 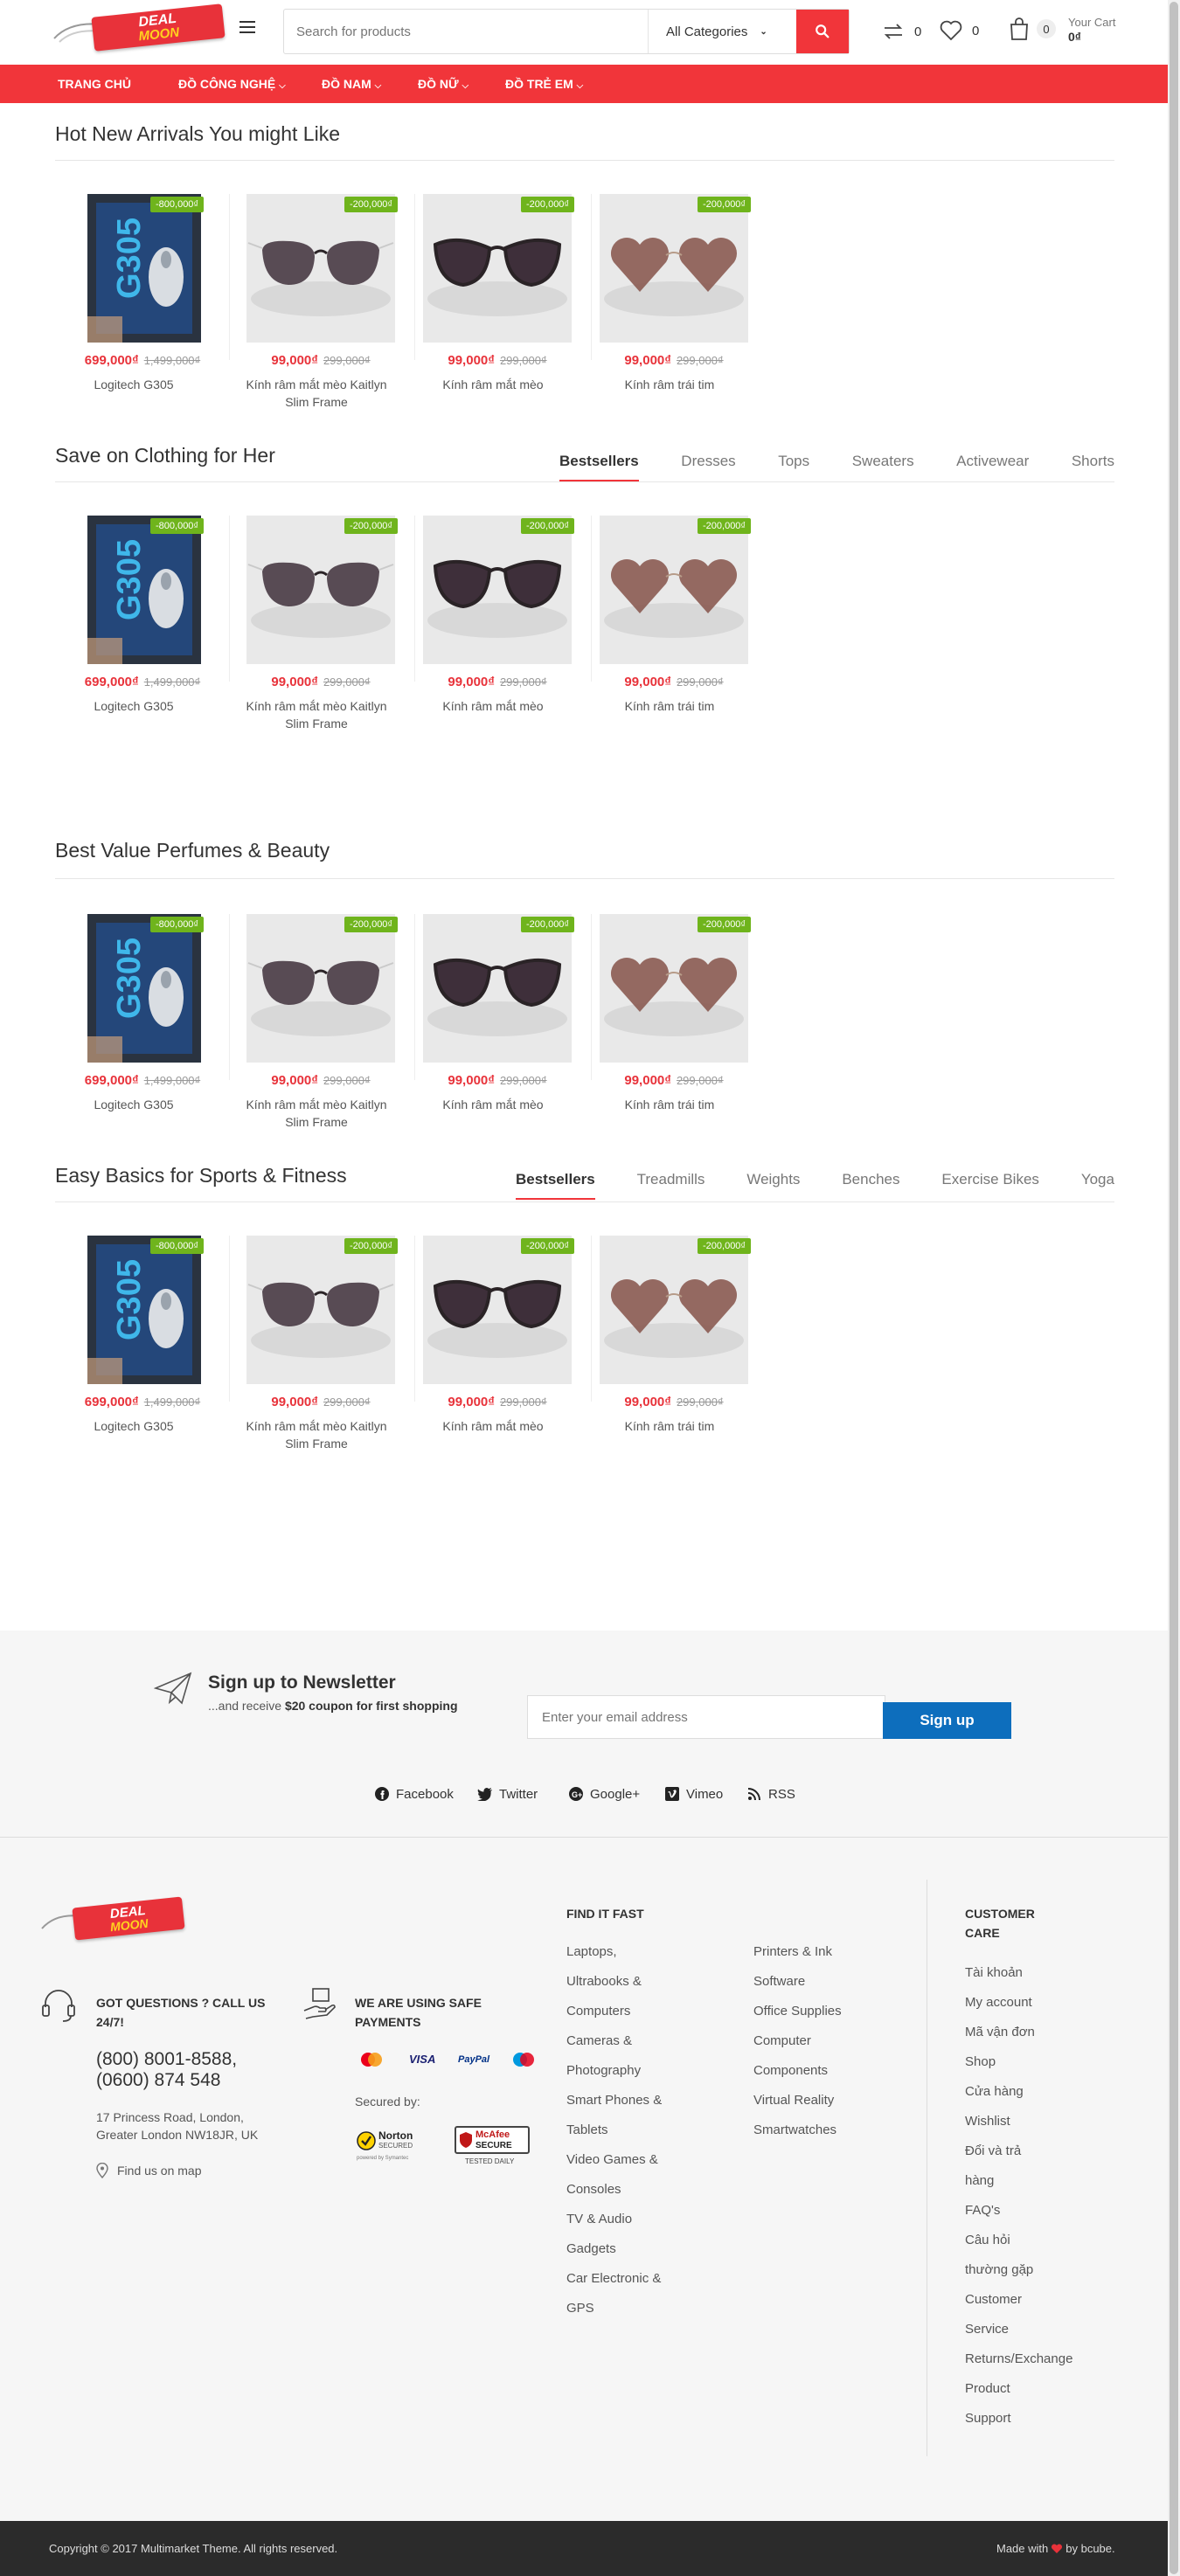 I want to click on footer-link: Shop, so click(x=1019, y=2062).